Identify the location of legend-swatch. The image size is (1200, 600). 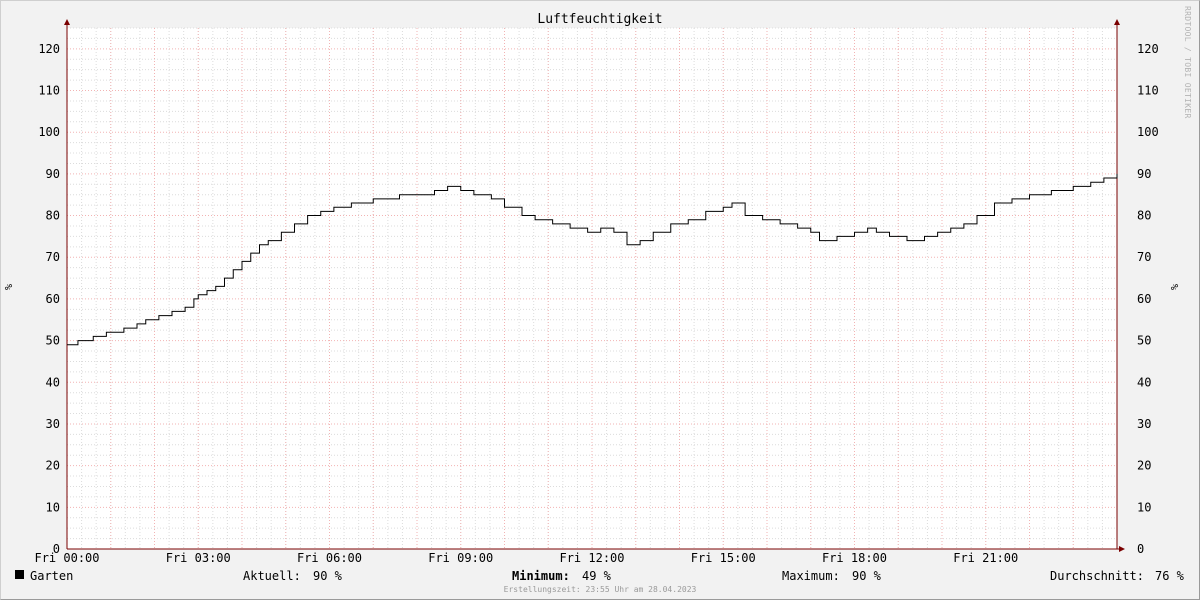
(19, 574).